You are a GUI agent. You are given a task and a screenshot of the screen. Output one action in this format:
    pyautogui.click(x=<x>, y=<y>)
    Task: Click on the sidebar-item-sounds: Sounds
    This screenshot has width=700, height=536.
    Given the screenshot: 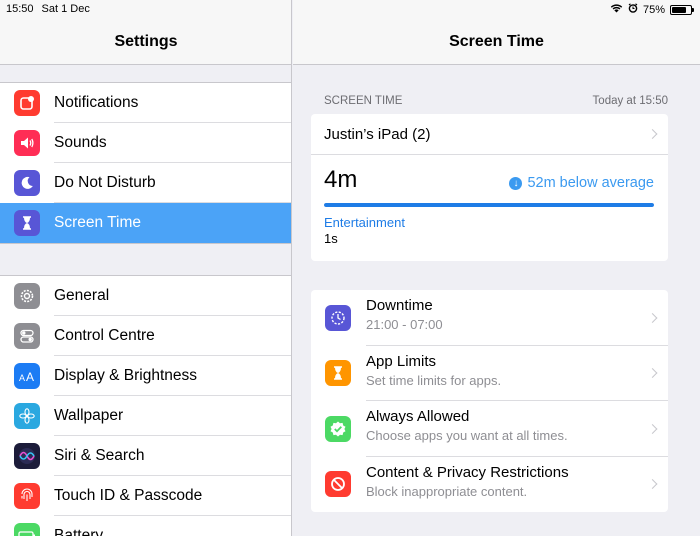 What is the action you would take?
    pyautogui.click(x=145, y=143)
    